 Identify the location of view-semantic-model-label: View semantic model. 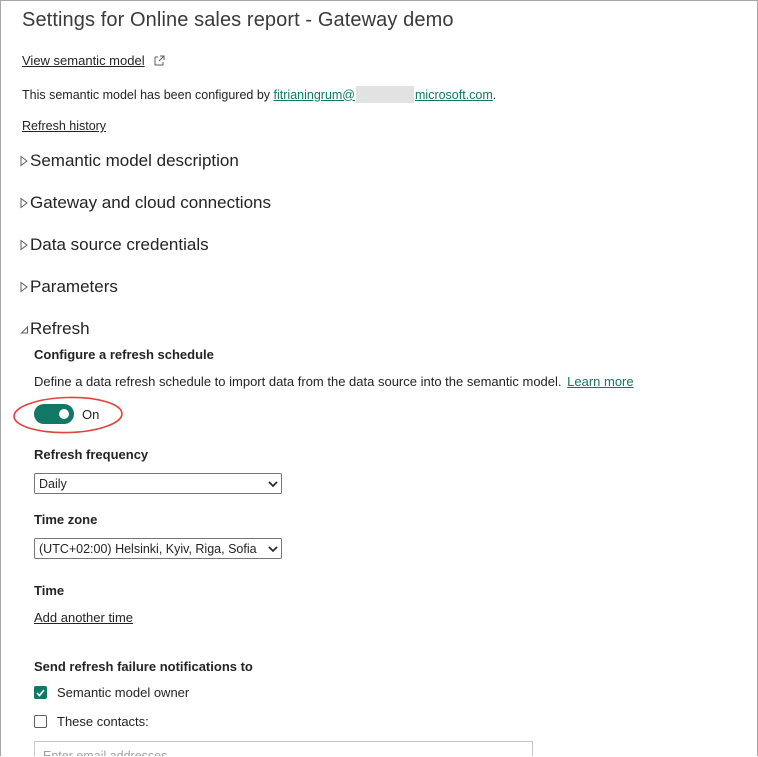
(83, 60).